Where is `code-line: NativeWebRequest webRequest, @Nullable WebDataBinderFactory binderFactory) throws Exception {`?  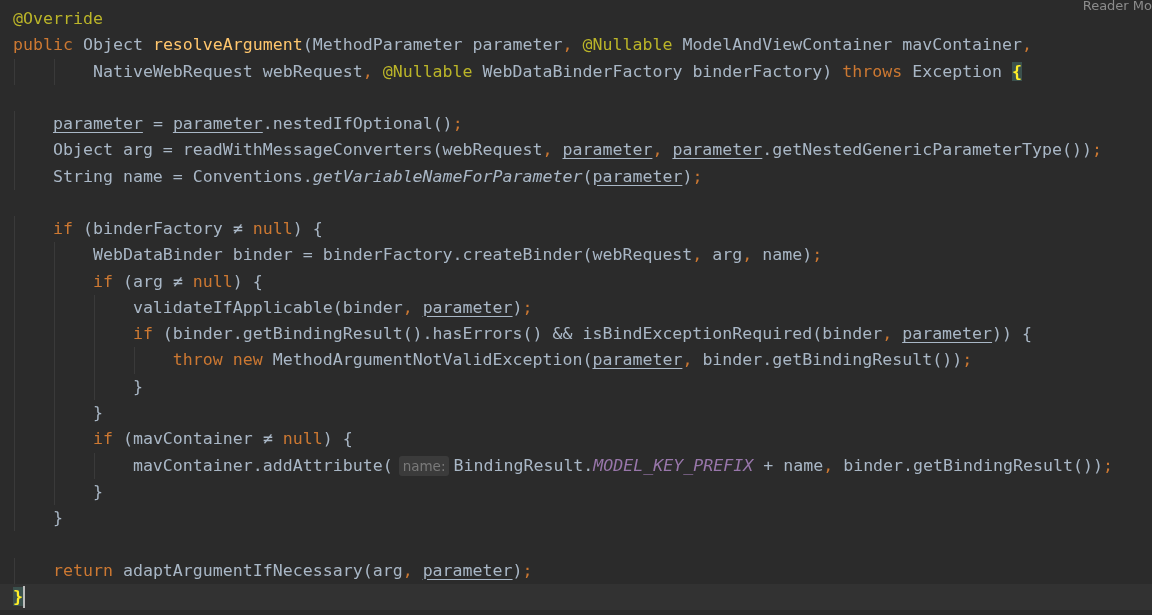
code-line: NativeWebRequest webRequest, @Nullable WebDataBinderFactory binderFactory) throws Exception { is located at coordinates (557, 71).